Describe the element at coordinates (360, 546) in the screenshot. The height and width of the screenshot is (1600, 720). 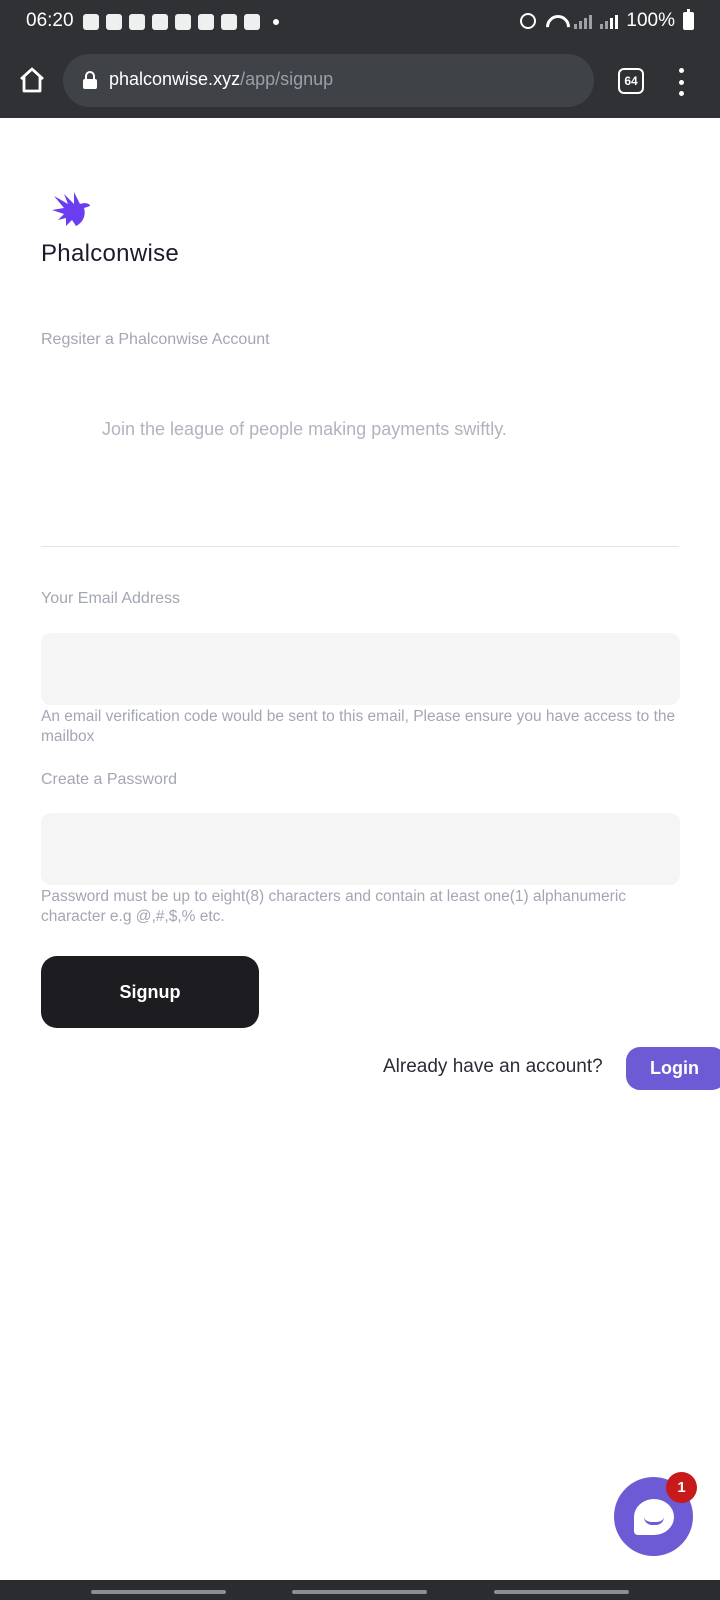
I see `divider` at that location.